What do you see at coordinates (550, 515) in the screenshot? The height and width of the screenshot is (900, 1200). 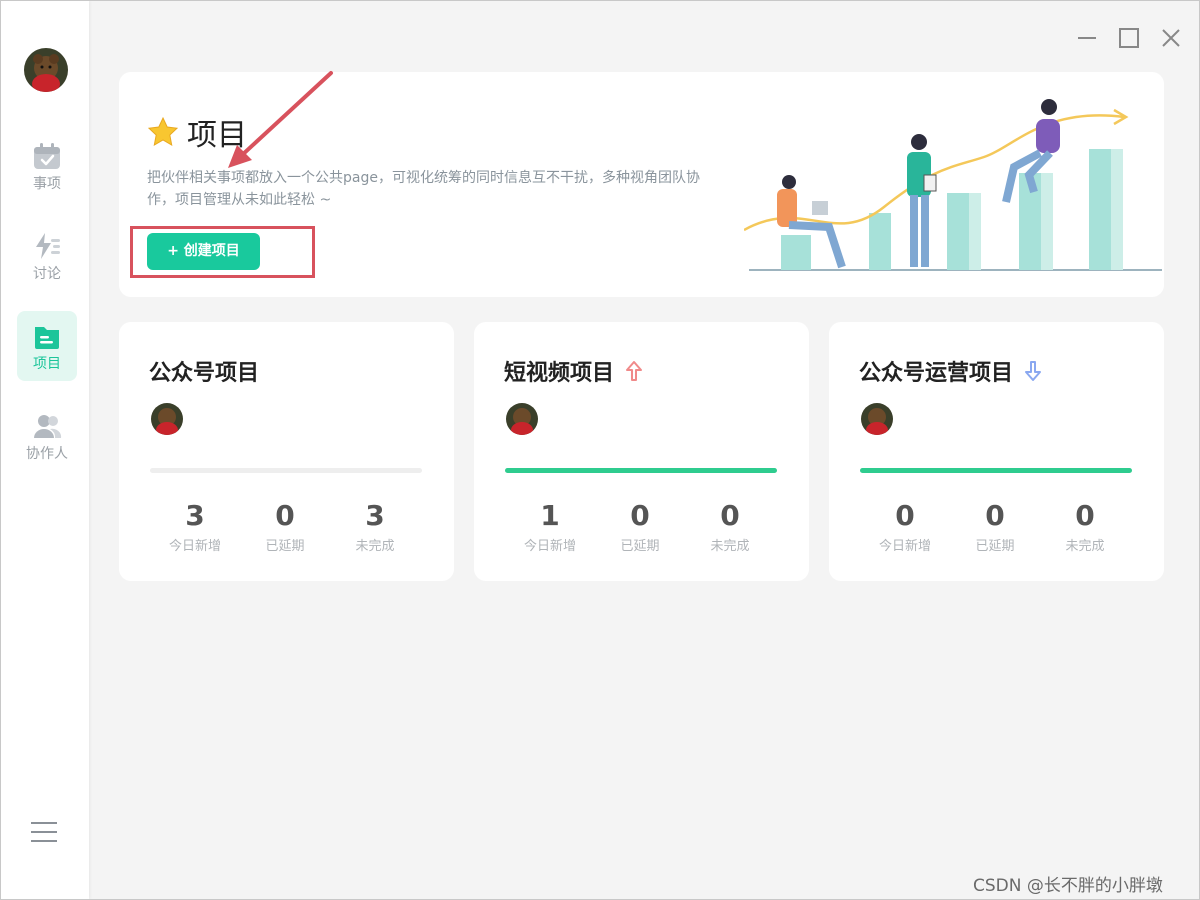 I see `stat-value: 1` at bounding box center [550, 515].